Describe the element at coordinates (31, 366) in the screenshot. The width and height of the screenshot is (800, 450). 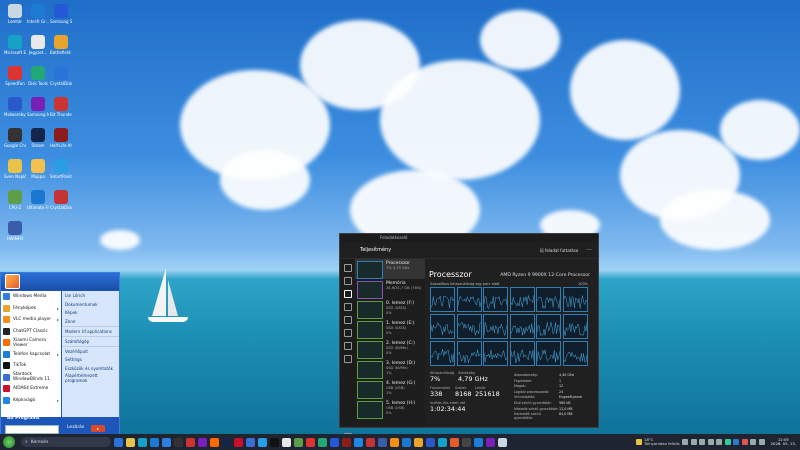
I see `start-menu-program: TikTok` at that location.